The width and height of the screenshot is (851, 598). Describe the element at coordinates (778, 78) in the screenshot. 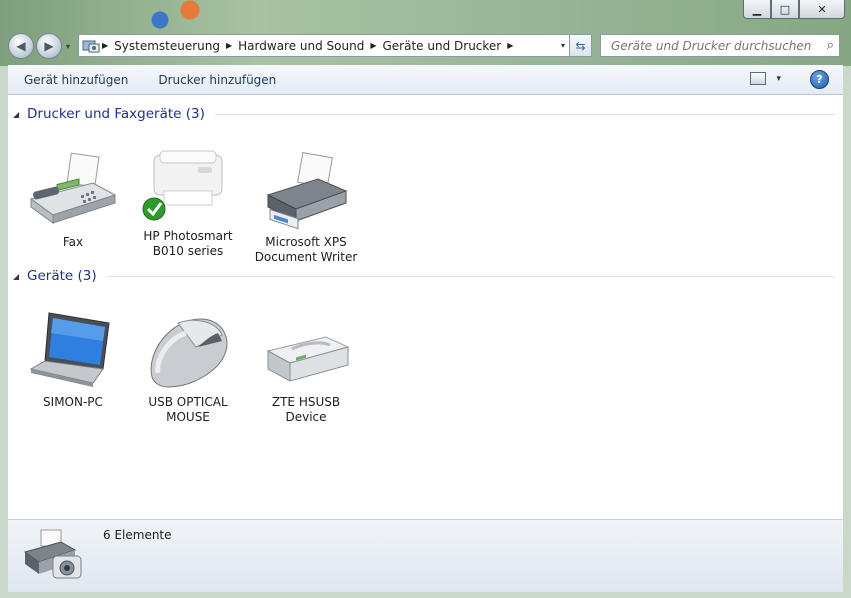

I see `chevron-down-icon: ▾` at that location.